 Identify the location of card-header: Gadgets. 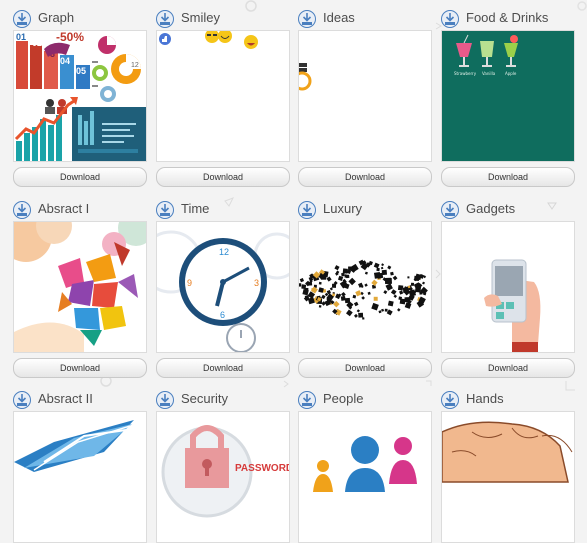
(511, 210).